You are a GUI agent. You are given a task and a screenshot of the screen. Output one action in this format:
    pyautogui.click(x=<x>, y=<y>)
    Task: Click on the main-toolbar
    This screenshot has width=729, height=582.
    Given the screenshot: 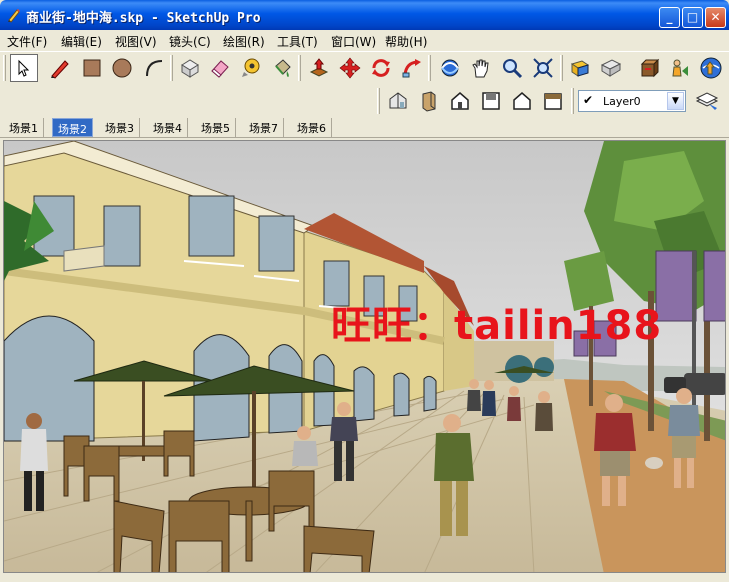 What is the action you would take?
    pyautogui.click(x=364, y=68)
    